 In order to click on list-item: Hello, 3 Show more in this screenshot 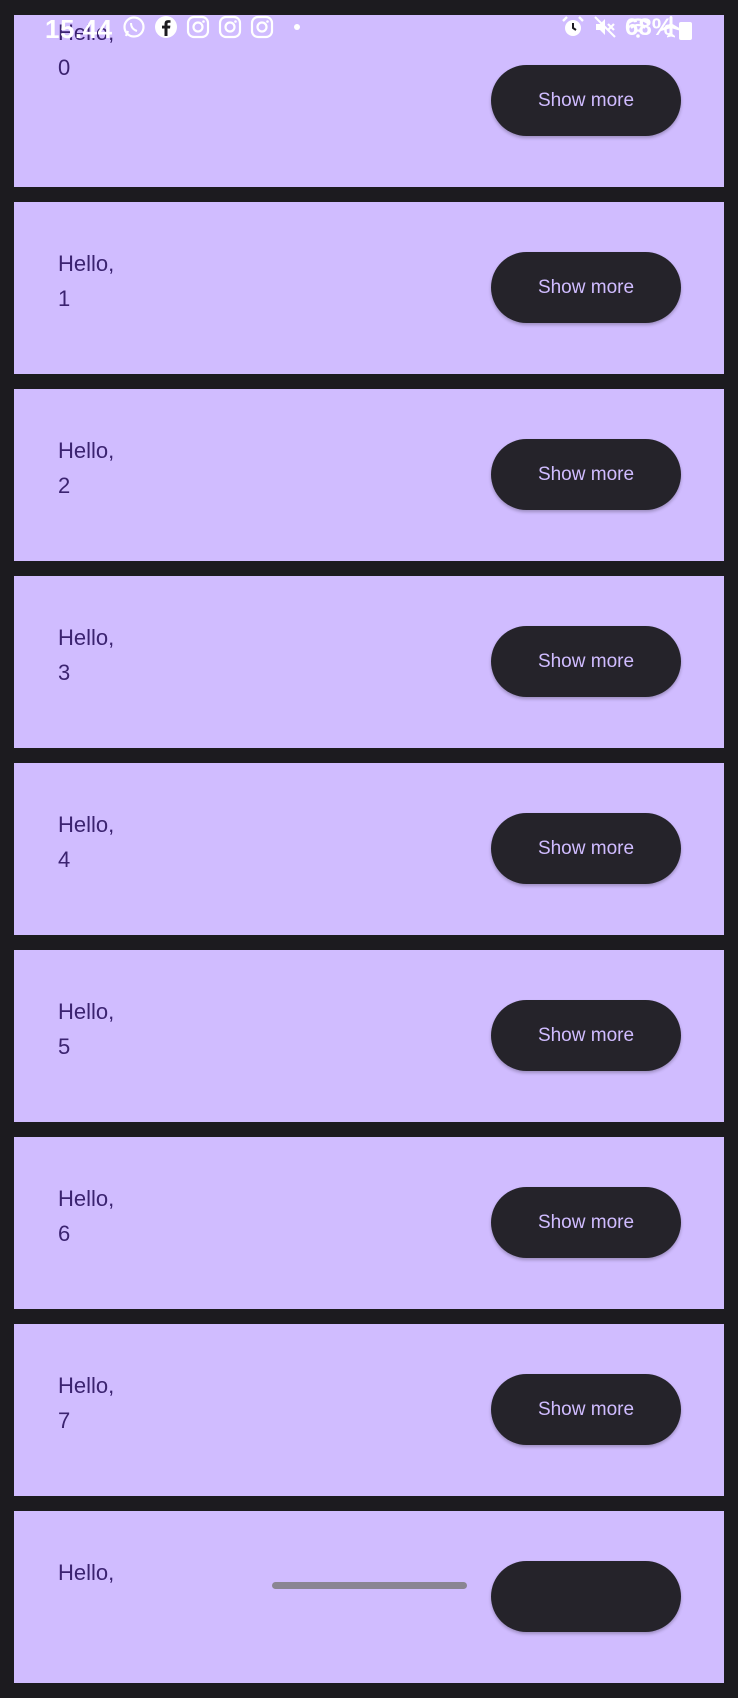, I will do `click(369, 662)`.